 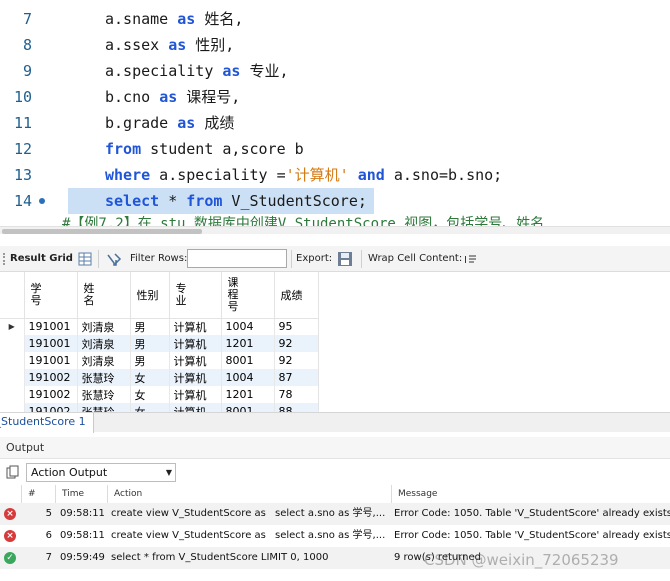 What do you see at coordinates (27, 45) in the screenshot?
I see `line-number: 8` at bounding box center [27, 45].